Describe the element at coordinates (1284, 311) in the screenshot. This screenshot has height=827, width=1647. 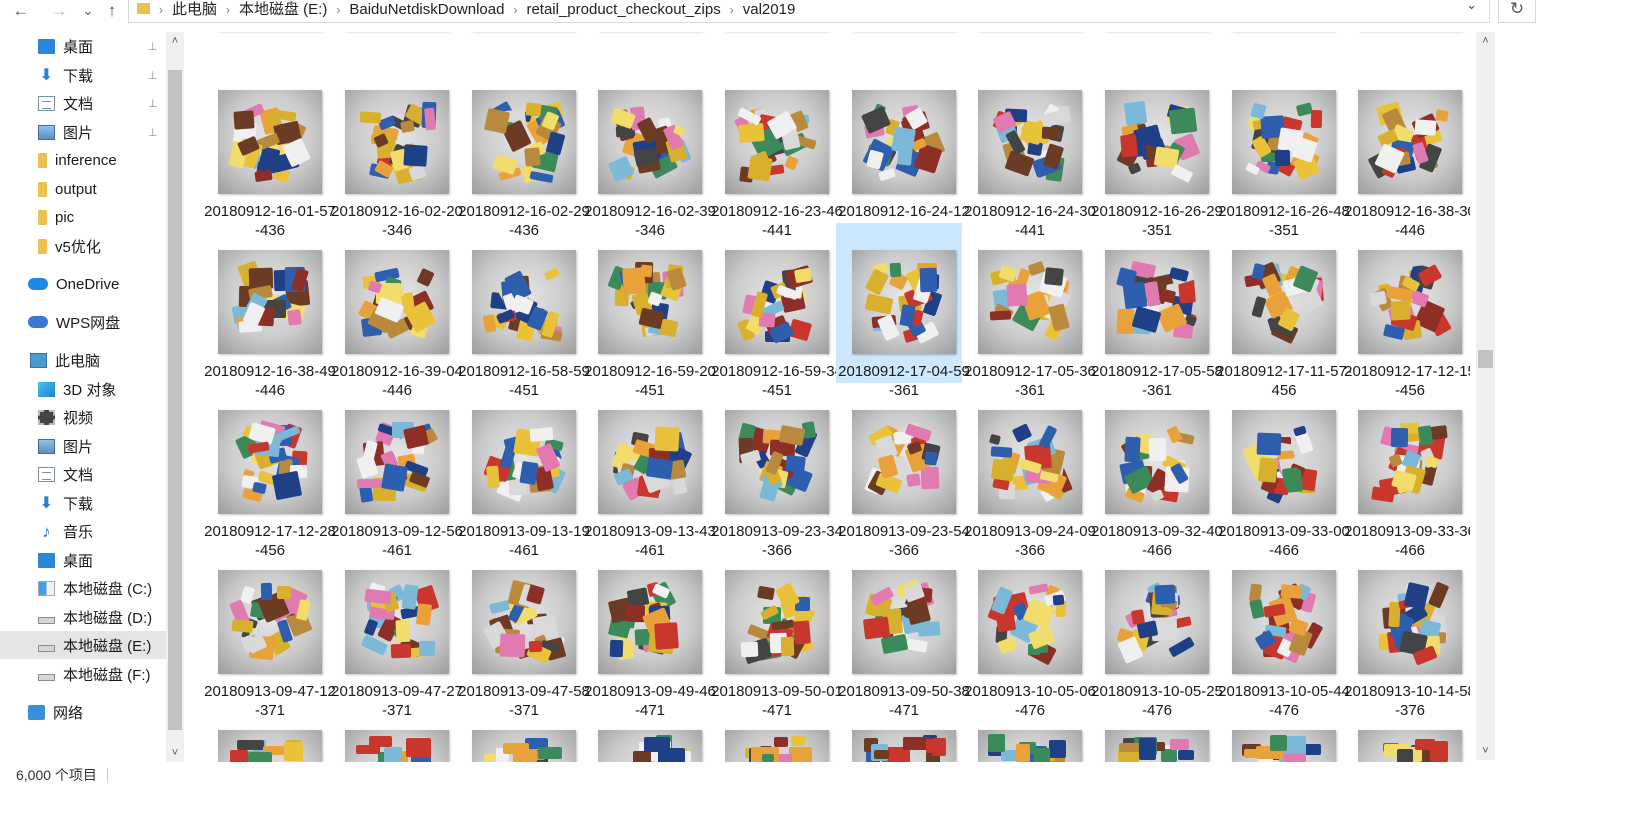
I see `file-item: 20180912-17-11-57-456` at that location.